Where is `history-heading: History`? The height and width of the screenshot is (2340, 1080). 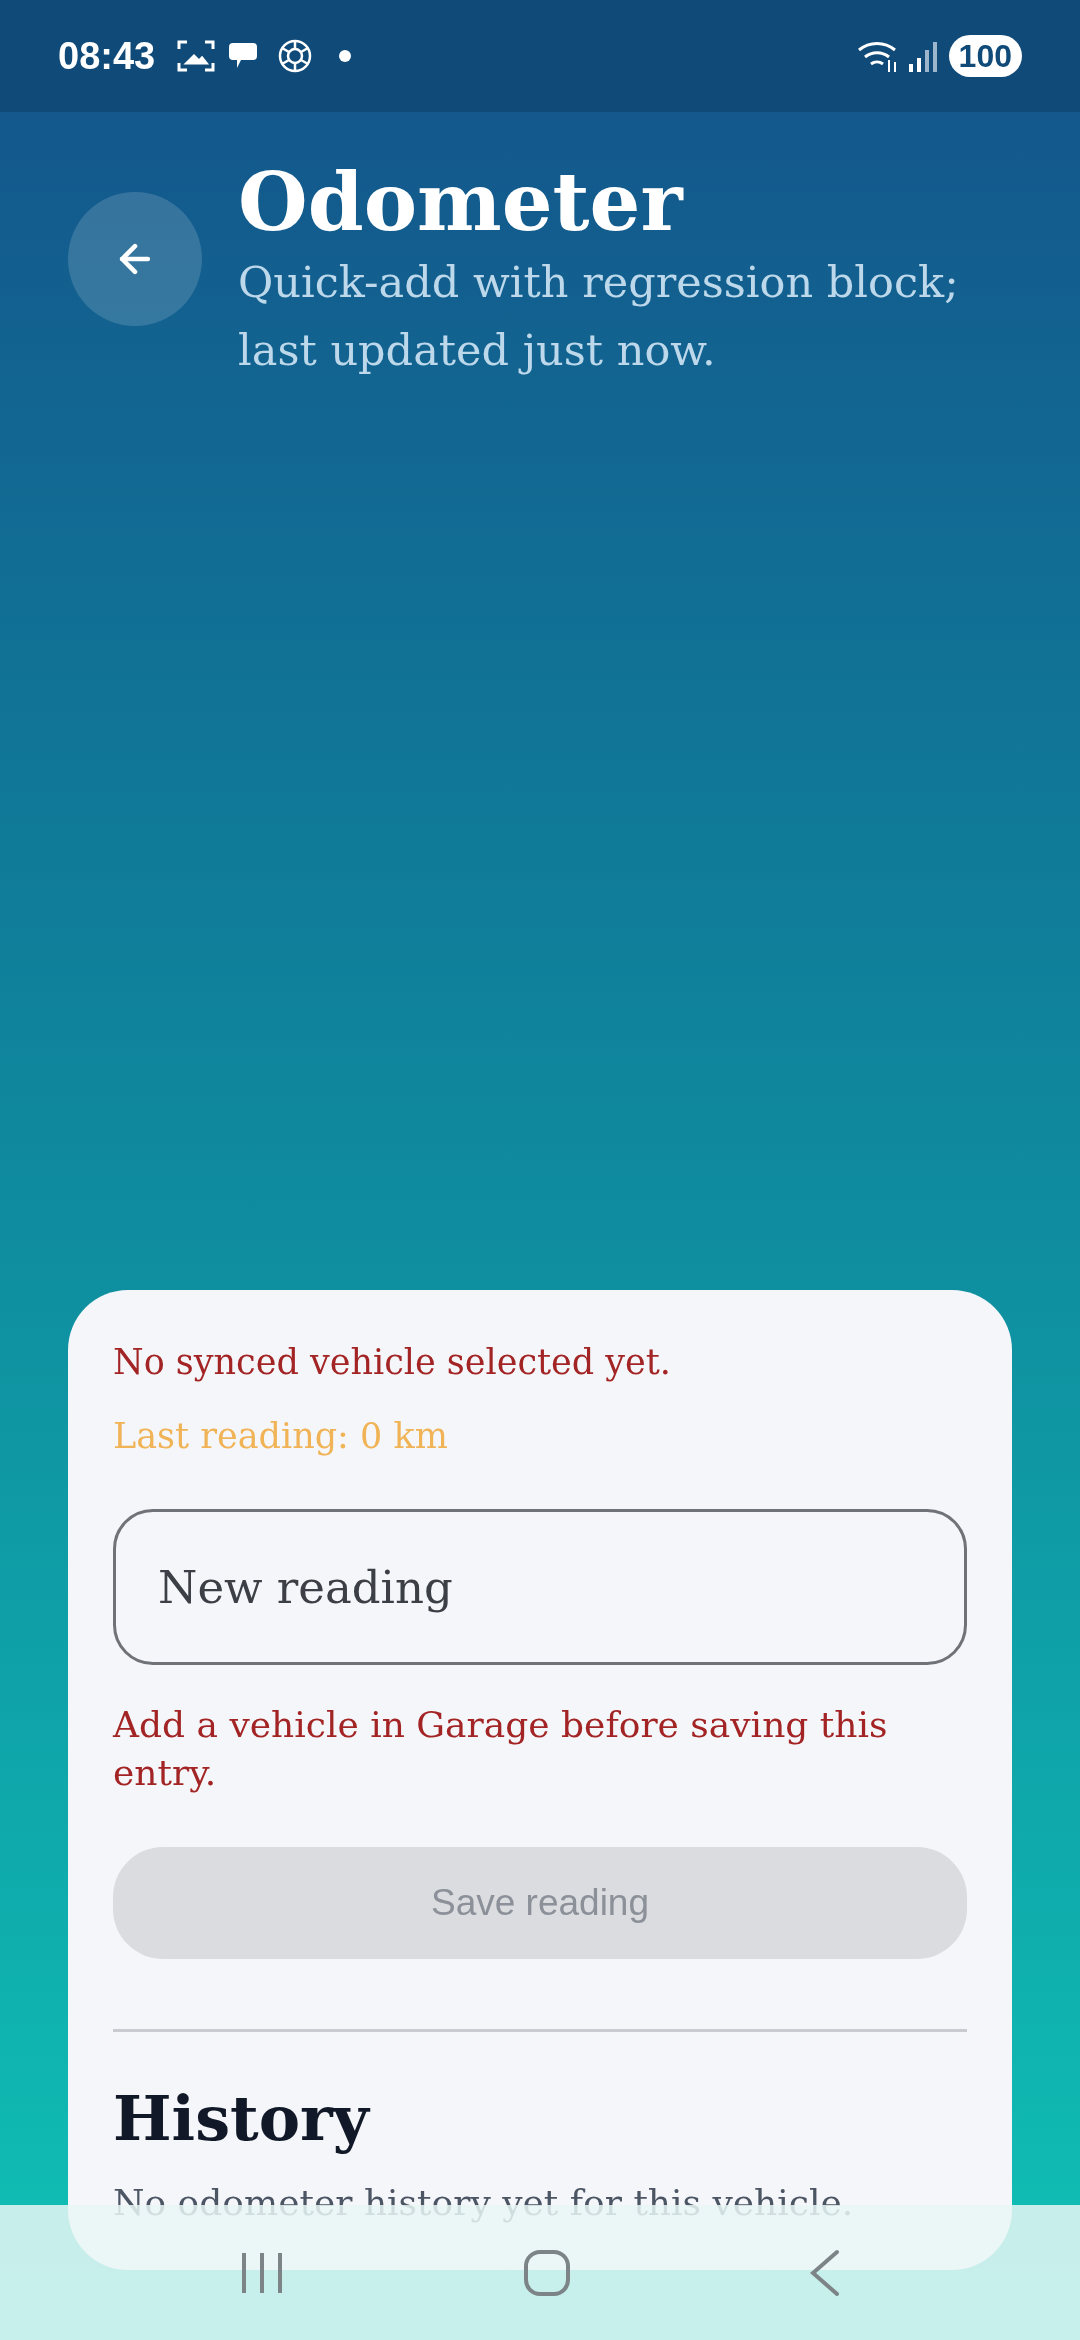
history-heading: History is located at coordinates (242, 2119).